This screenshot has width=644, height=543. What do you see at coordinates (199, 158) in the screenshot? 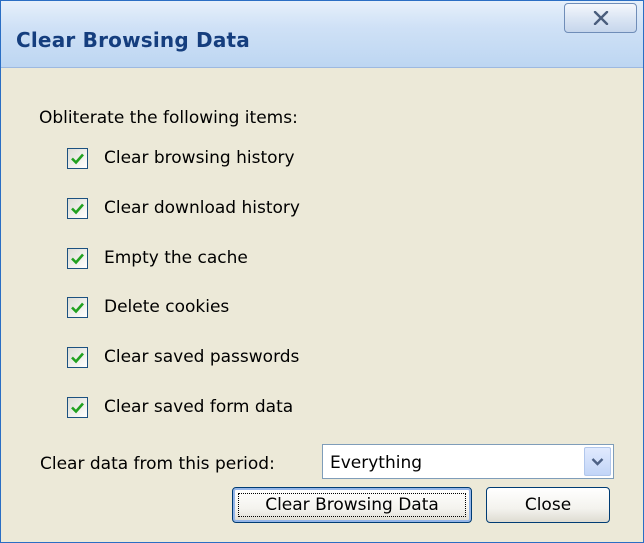
I see `checkbox-label: Clear browsing history` at bounding box center [199, 158].